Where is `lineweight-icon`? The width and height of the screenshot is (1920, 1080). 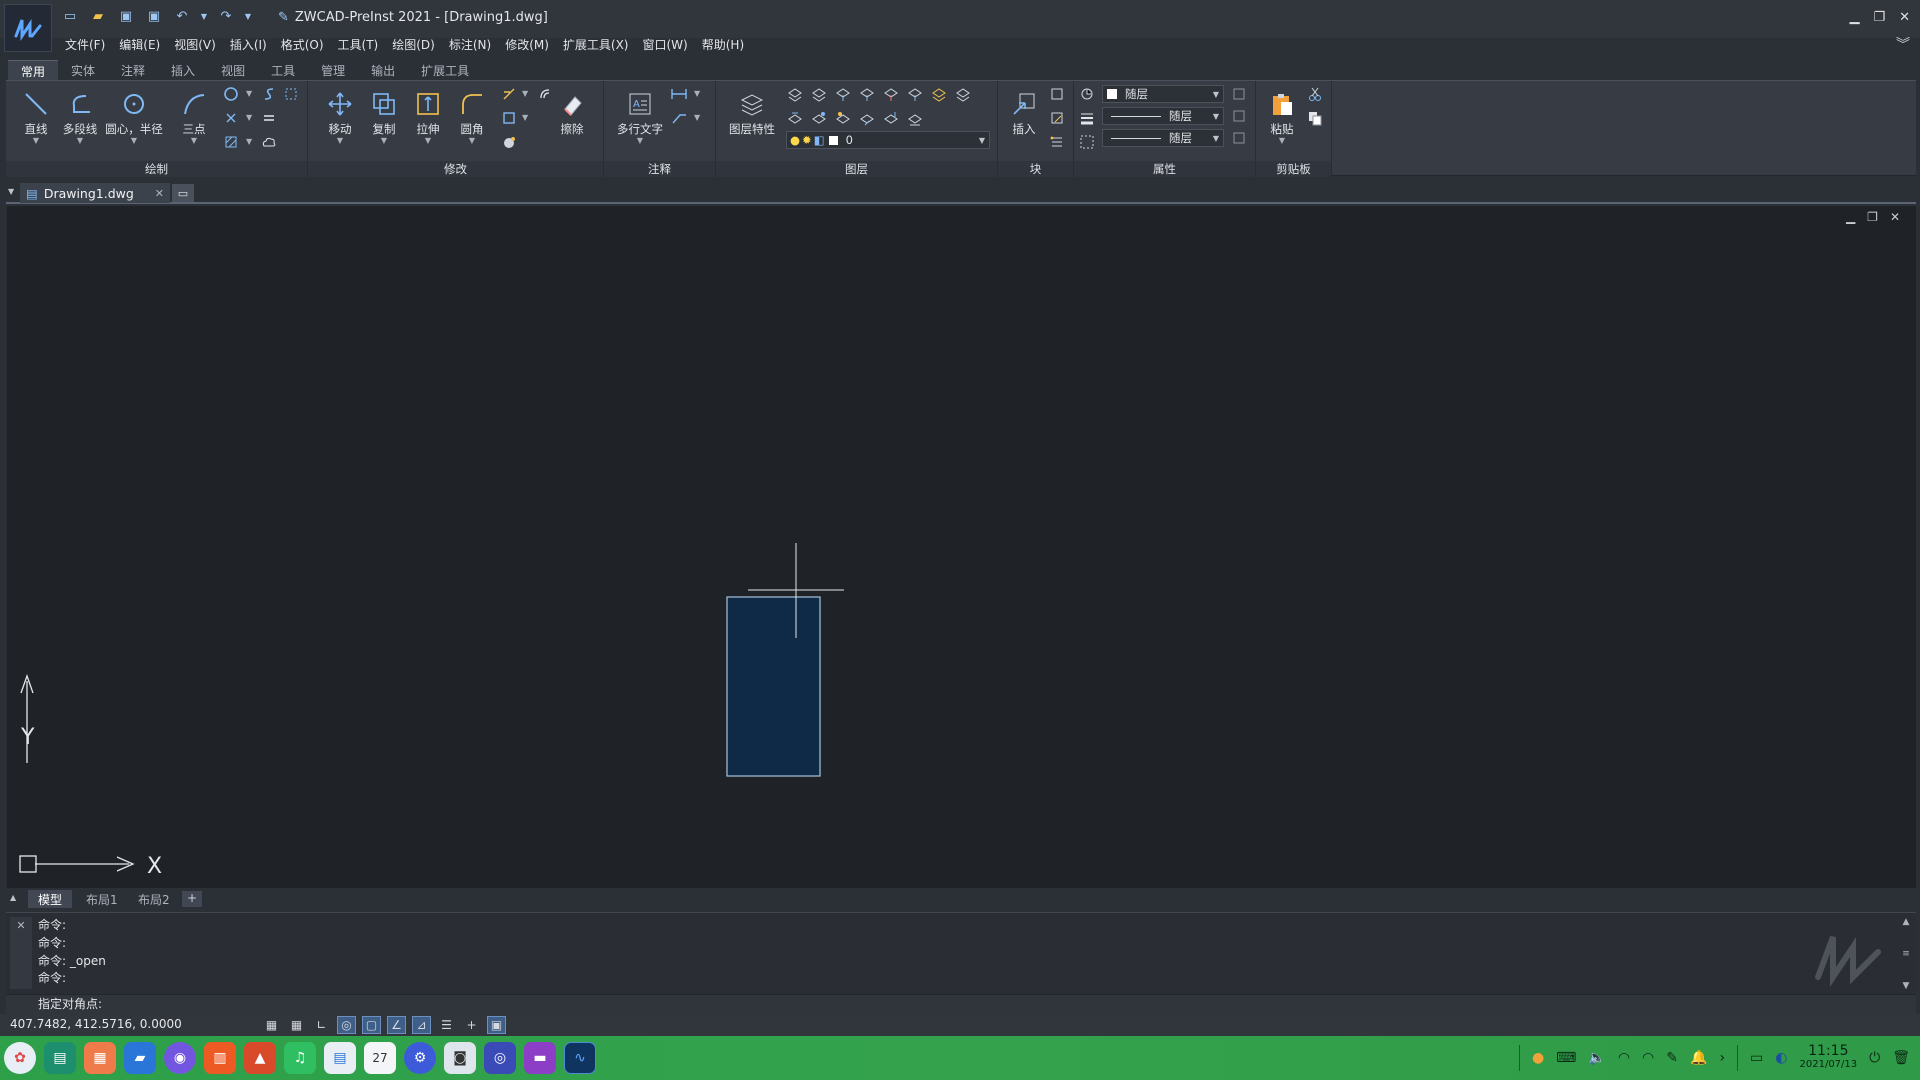 lineweight-icon is located at coordinates (1087, 118).